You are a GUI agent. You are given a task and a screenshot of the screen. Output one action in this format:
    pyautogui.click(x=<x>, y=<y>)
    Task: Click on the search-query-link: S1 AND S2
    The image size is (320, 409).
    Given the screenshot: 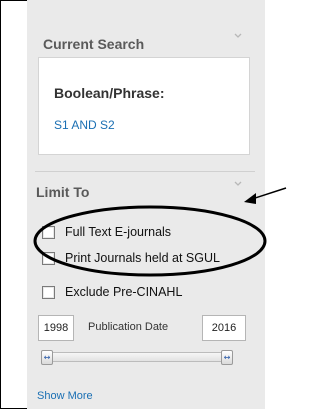 What is the action you would take?
    pyautogui.click(x=84, y=125)
    